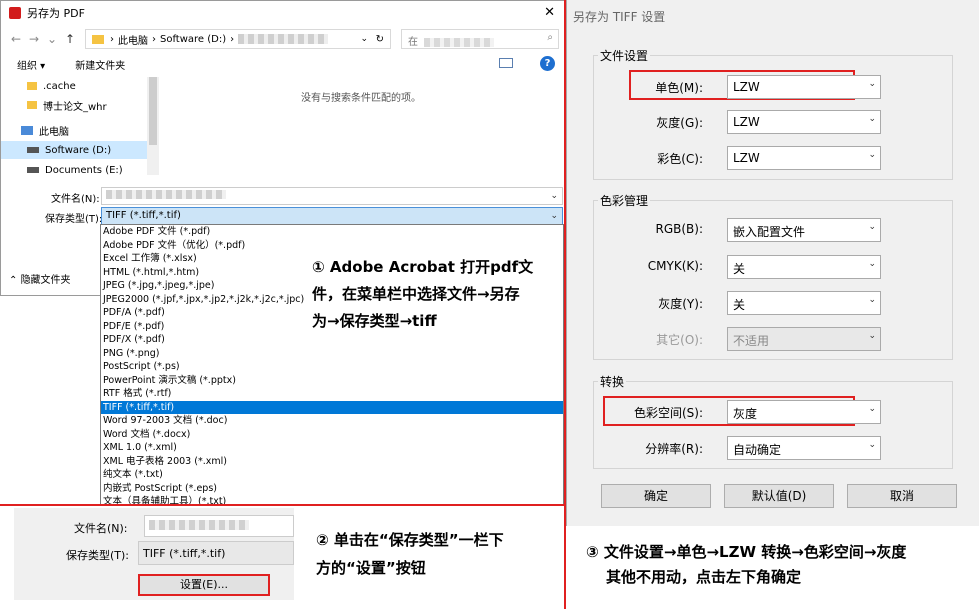  Describe the element at coordinates (332, 381) in the screenshot. I see `list-item: PowerPoint 演示文稿 (*.pptx)` at that location.